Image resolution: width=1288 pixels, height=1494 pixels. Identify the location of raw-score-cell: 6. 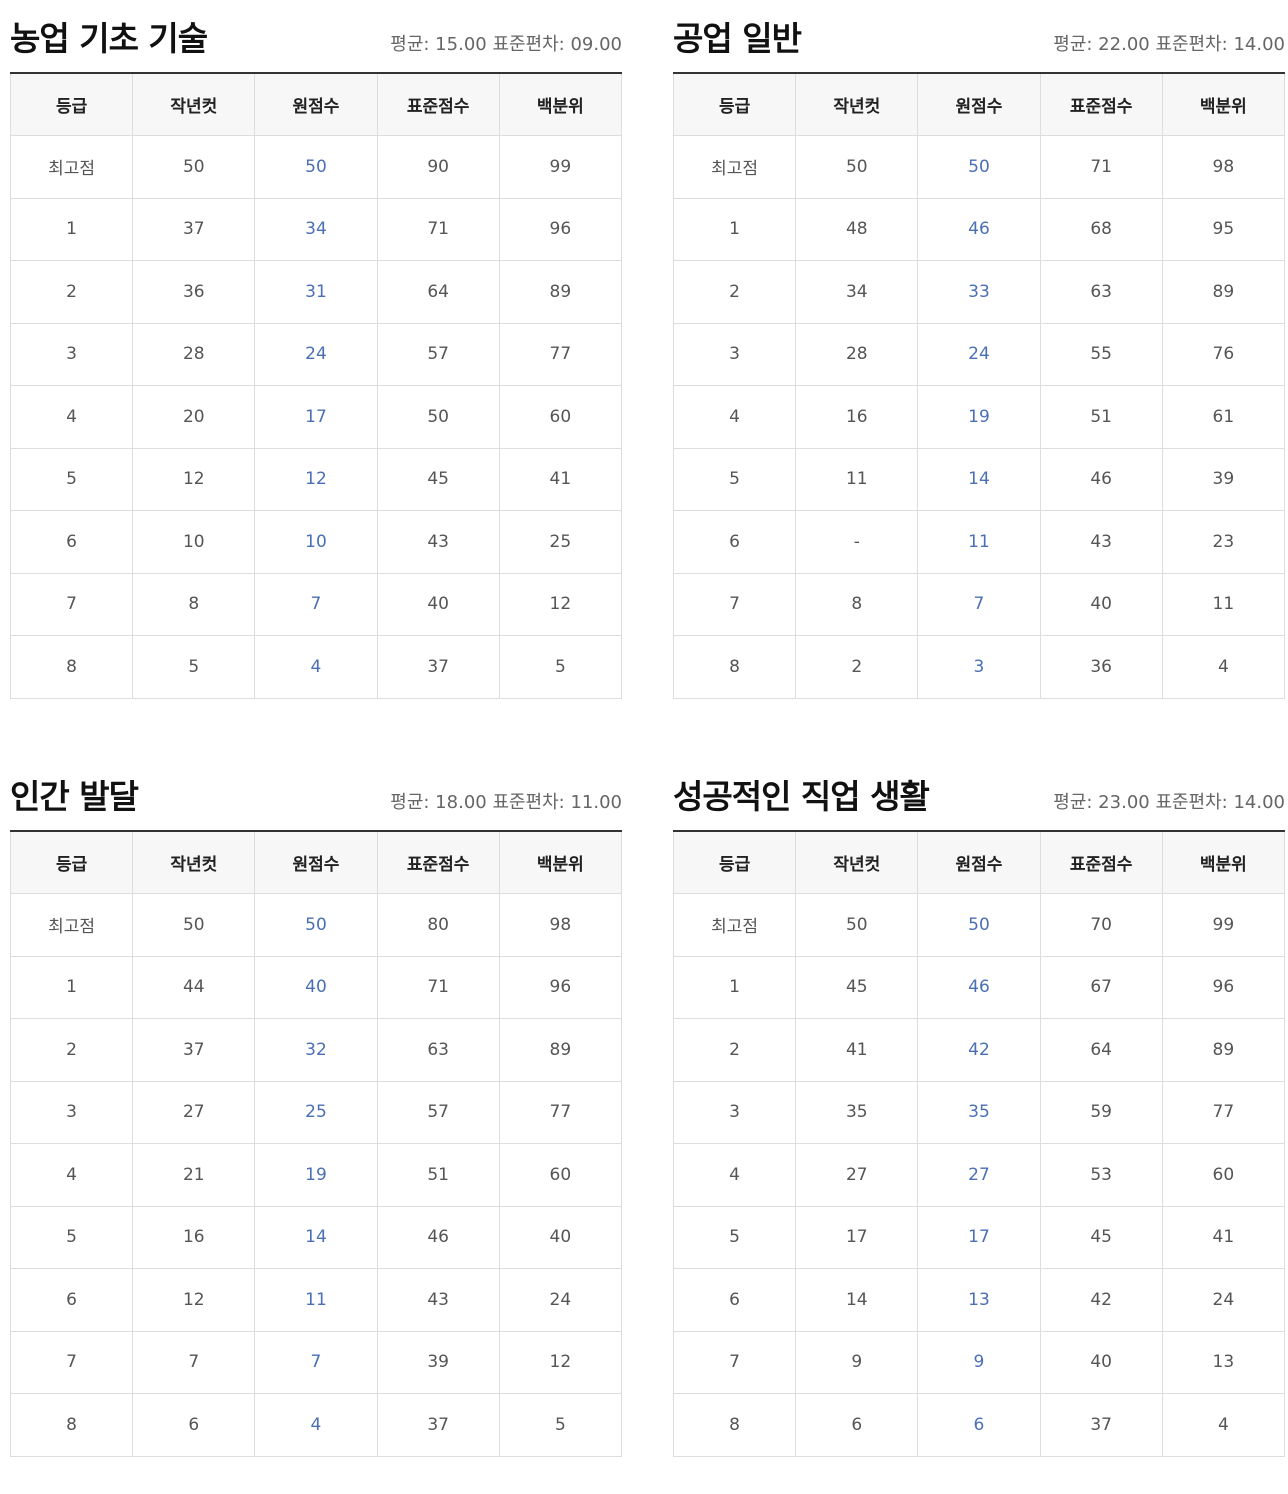
(979, 1425).